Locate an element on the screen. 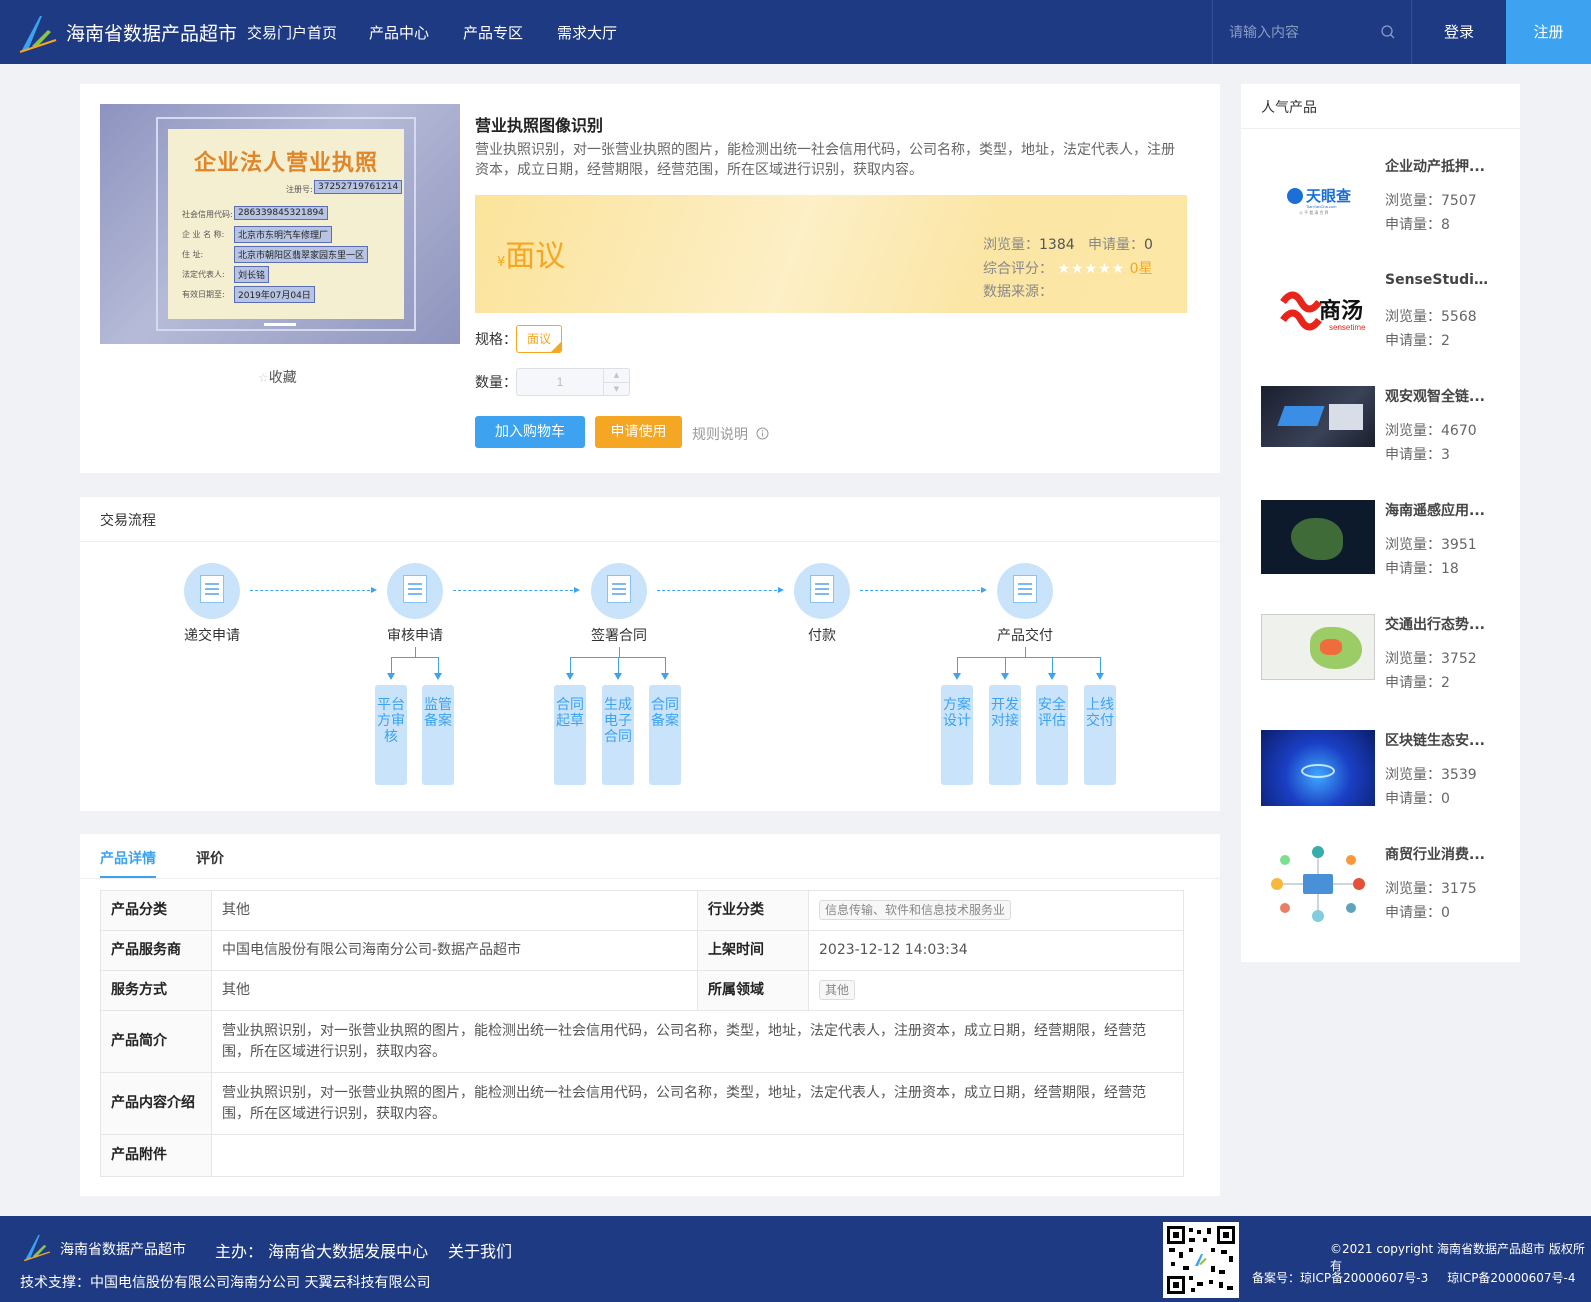 This screenshot has height=1302, width=1591. product-delivery-icon is located at coordinates (1025, 591).